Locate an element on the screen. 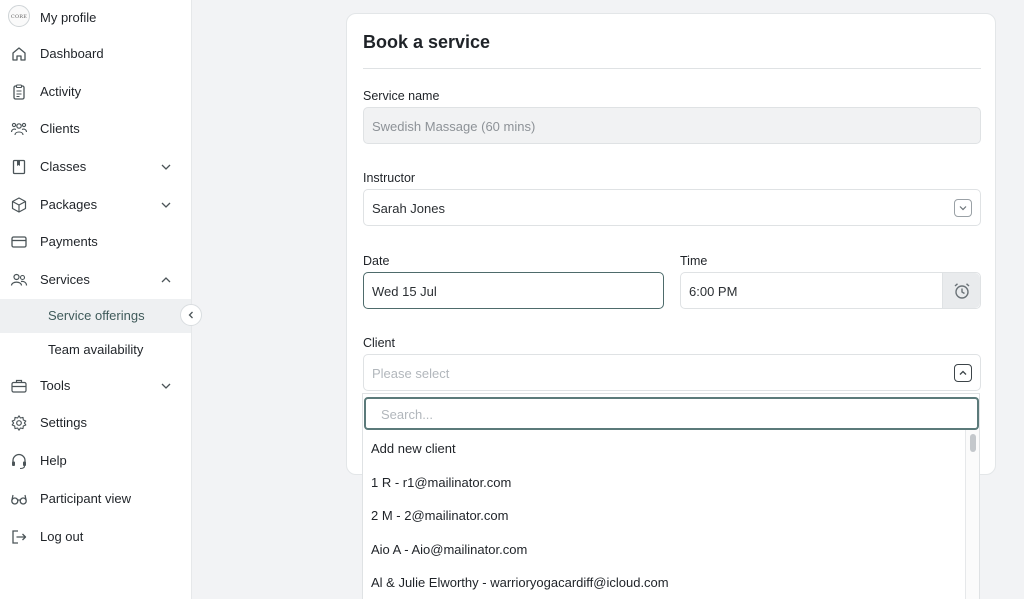 Image resolution: width=1024 pixels, height=599 pixels. page-title: Book a service is located at coordinates (427, 42).